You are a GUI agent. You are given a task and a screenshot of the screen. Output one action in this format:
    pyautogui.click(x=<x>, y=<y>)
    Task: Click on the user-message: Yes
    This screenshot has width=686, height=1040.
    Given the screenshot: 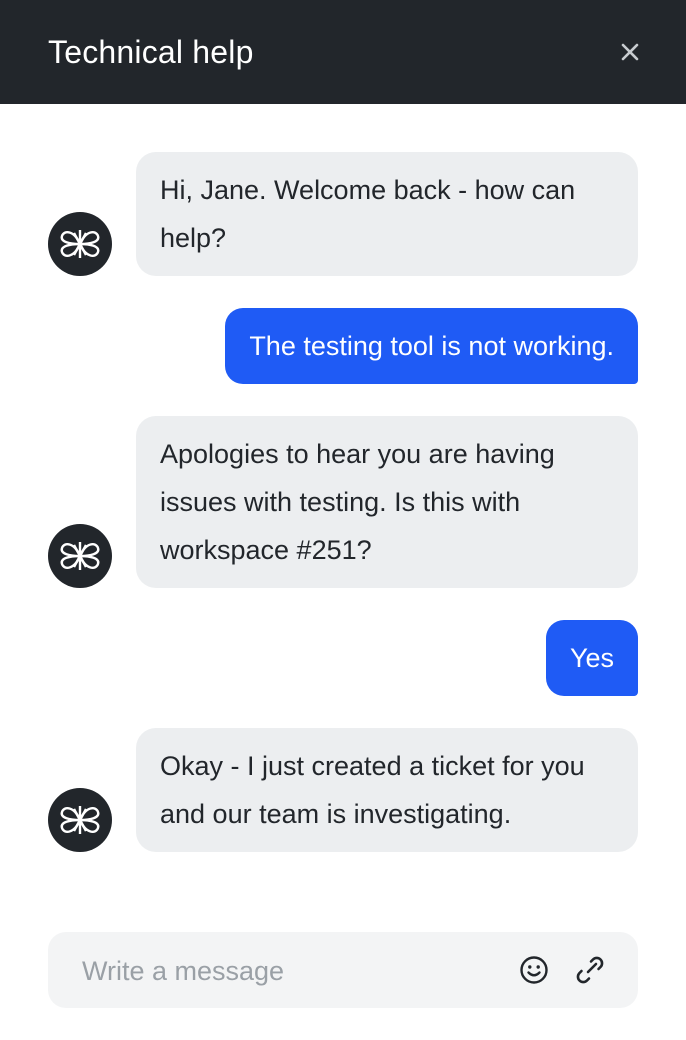 What is the action you would take?
    pyautogui.click(x=591, y=658)
    